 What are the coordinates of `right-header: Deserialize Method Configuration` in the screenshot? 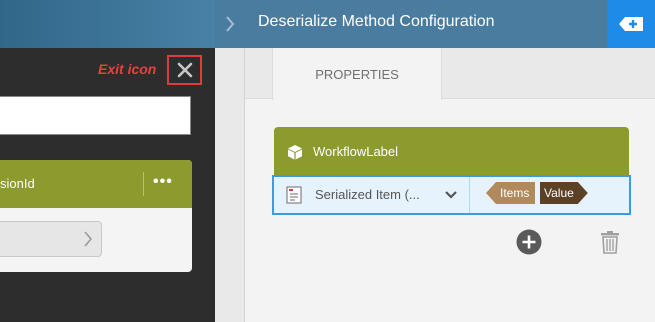 It's located at (450, 24).